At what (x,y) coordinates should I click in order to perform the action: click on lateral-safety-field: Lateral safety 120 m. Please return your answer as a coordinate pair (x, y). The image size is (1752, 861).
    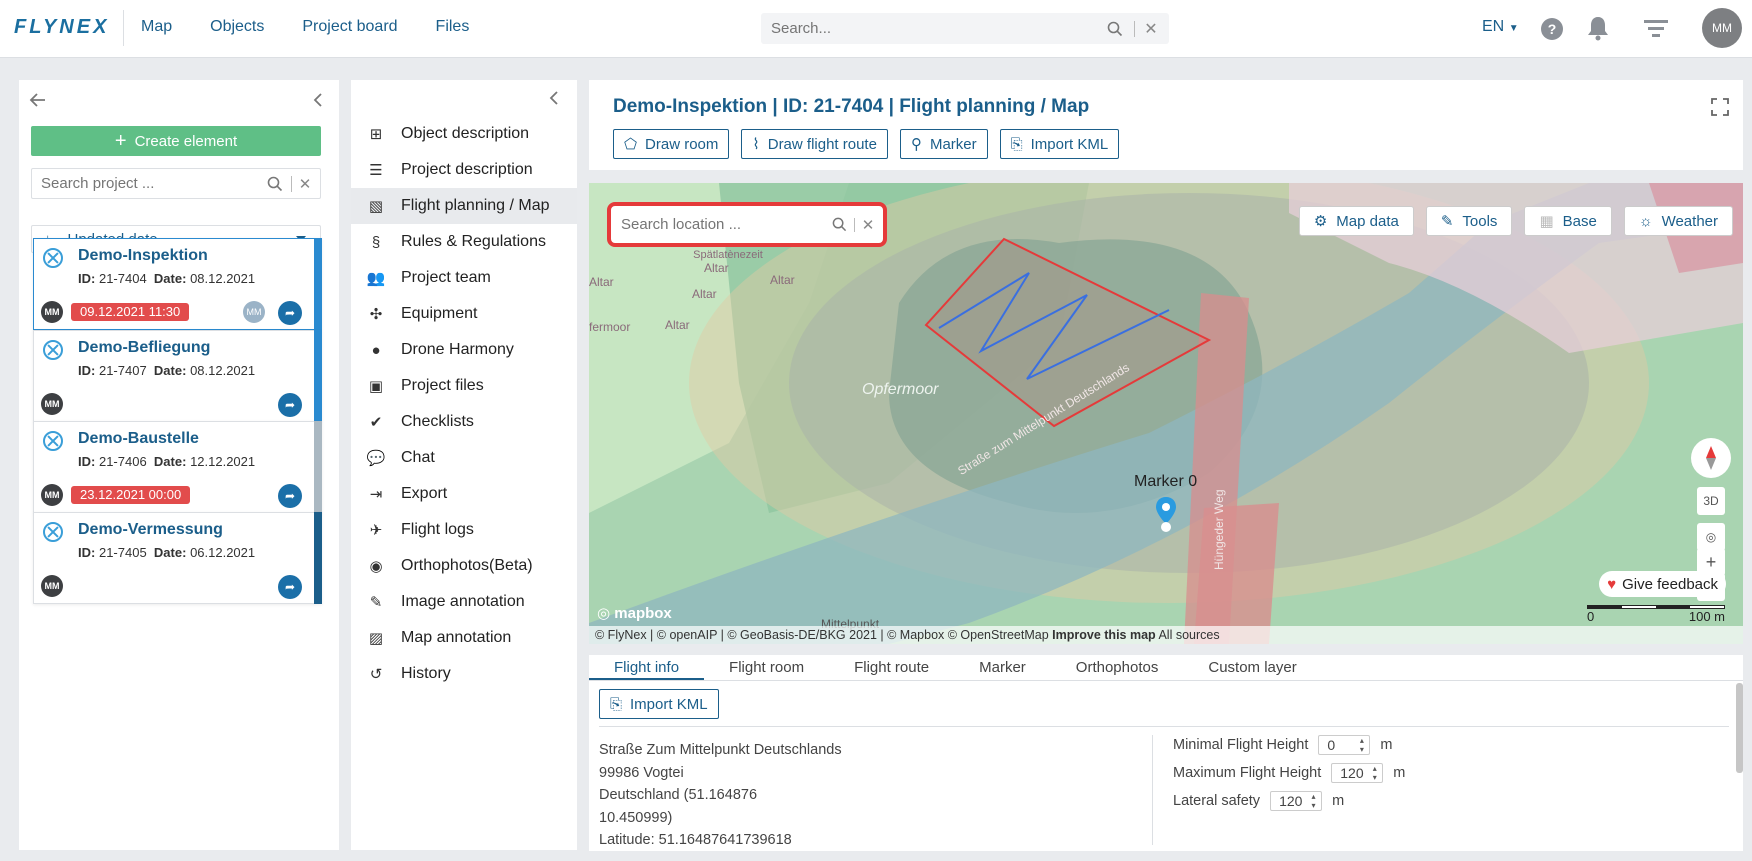
    Looking at the image, I should click on (1258, 801).